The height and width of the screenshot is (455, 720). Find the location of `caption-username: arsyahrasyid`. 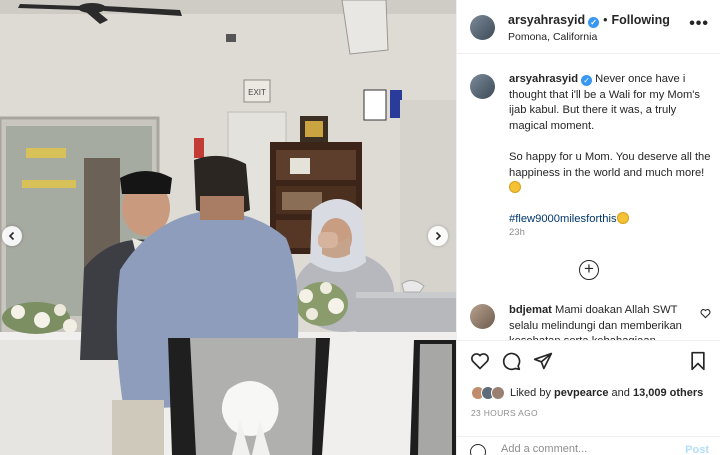

caption-username: arsyahrasyid is located at coordinates (543, 79).